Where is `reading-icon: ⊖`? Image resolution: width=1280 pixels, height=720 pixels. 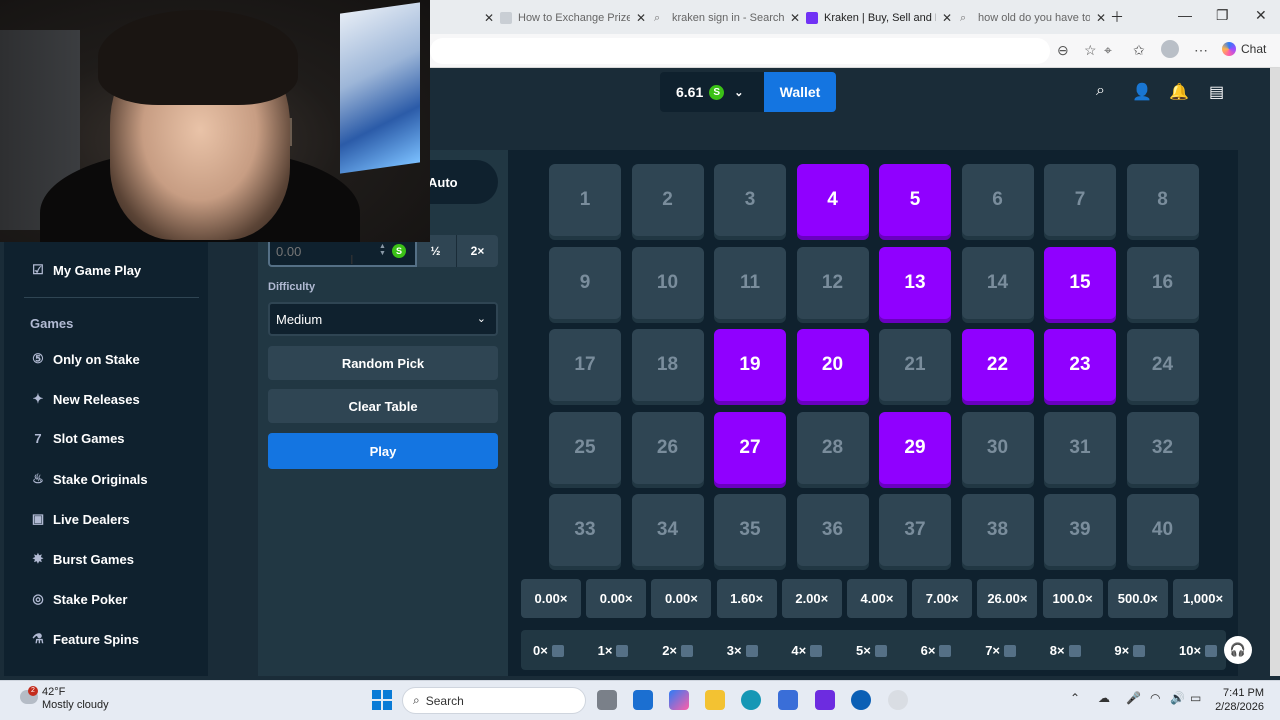 reading-icon: ⊖ is located at coordinates (1063, 50).